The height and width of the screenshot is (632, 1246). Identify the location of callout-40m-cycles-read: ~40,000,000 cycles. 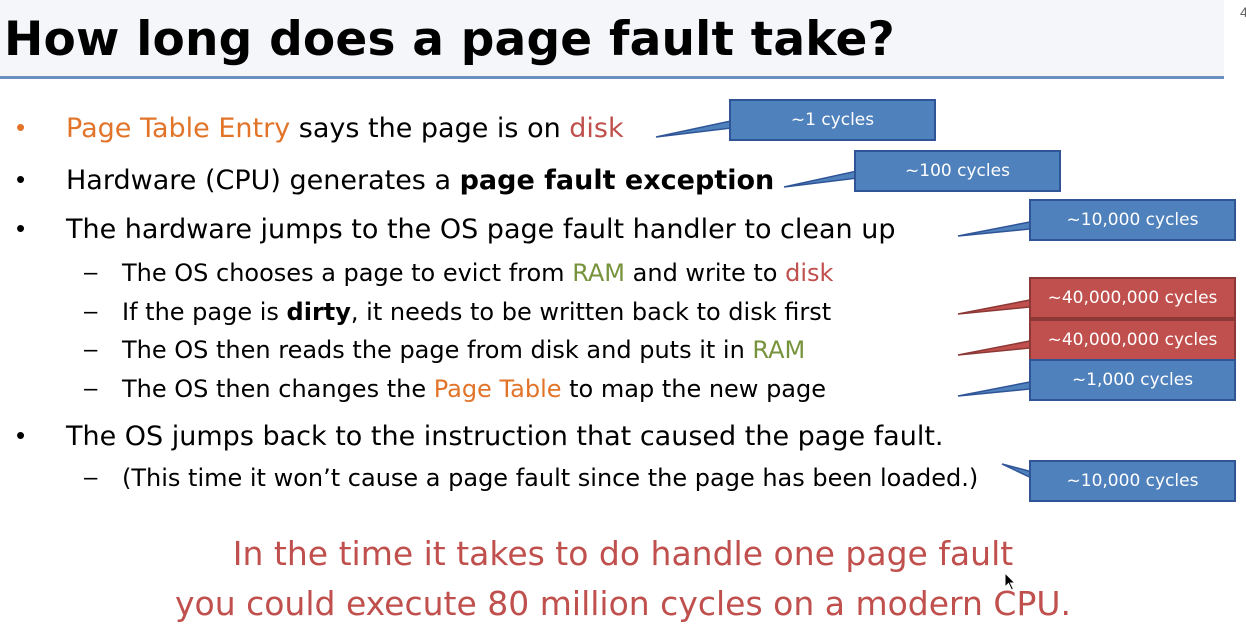
(1132, 340).